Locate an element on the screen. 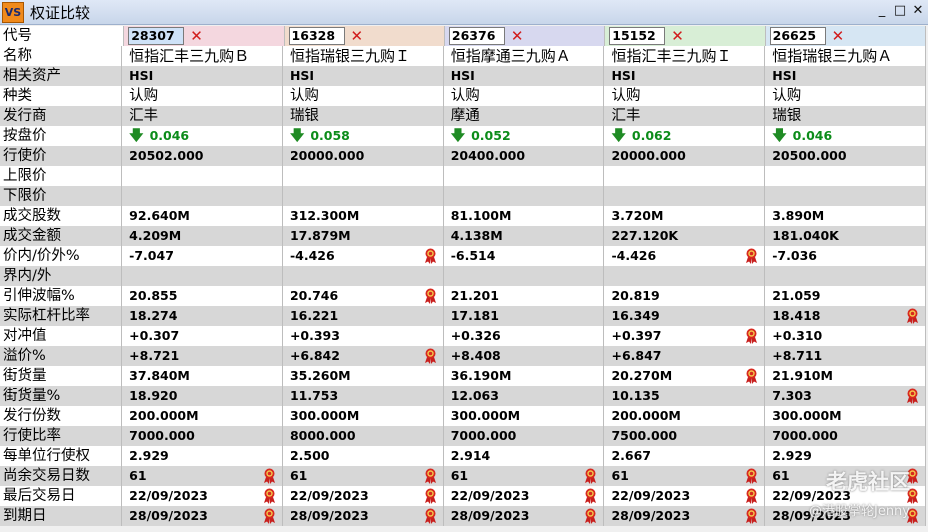 This screenshot has height=532, width=928. row-inout: 界内/外 is located at coordinates (463, 276).